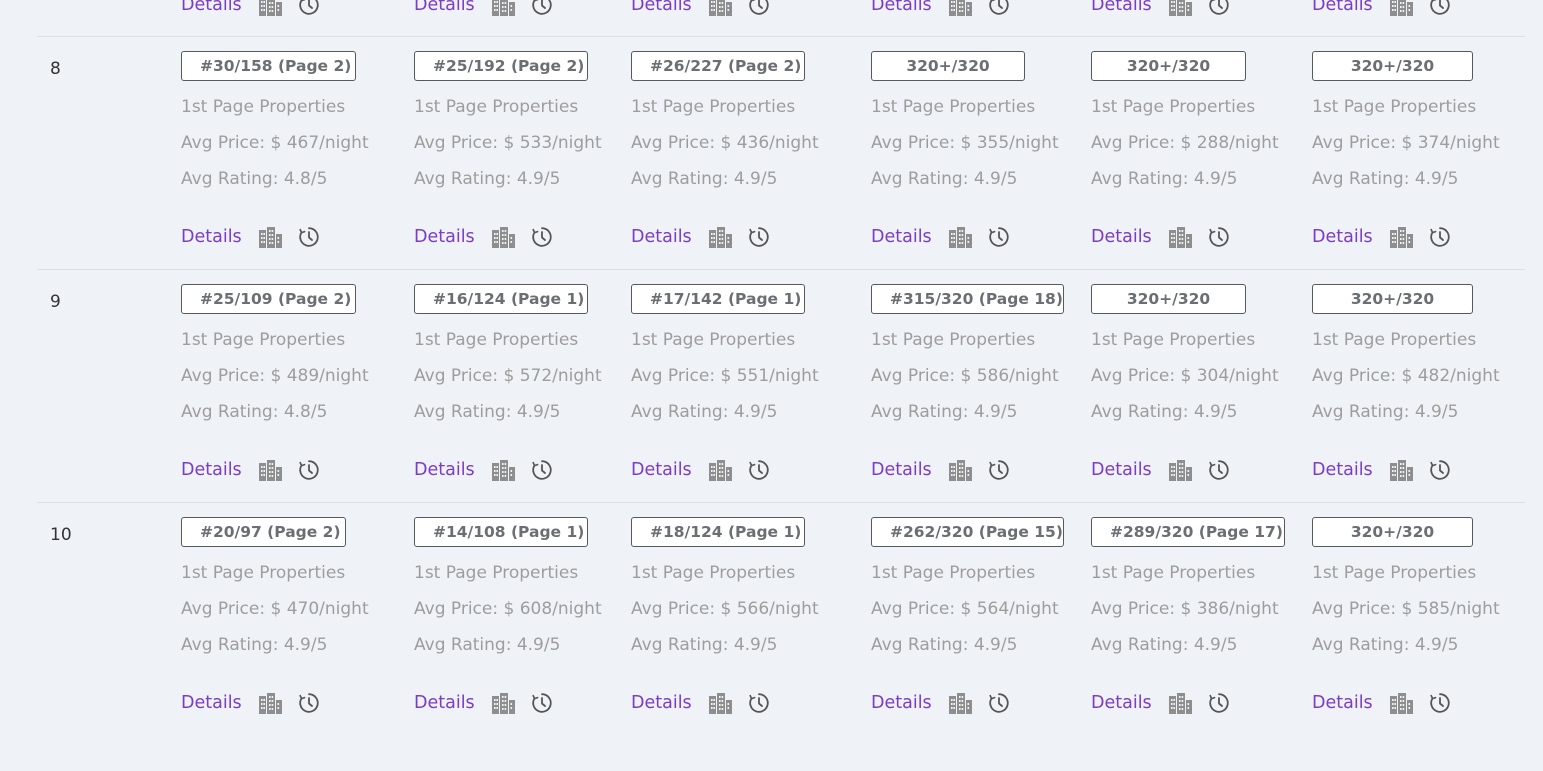  What do you see at coordinates (268, 299) in the screenshot?
I see `rank-position-badge: #25/109 (Page 2)` at bounding box center [268, 299].